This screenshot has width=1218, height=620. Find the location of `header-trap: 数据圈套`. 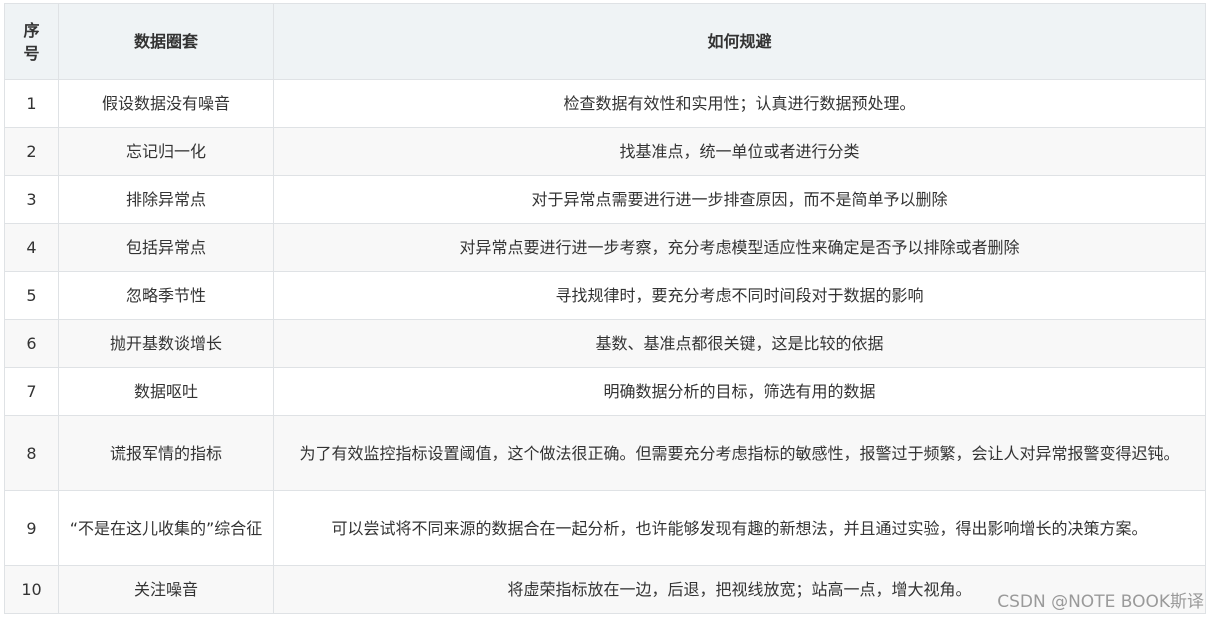

header-trap: 数据圈套 is located at coordinates (166, 41).